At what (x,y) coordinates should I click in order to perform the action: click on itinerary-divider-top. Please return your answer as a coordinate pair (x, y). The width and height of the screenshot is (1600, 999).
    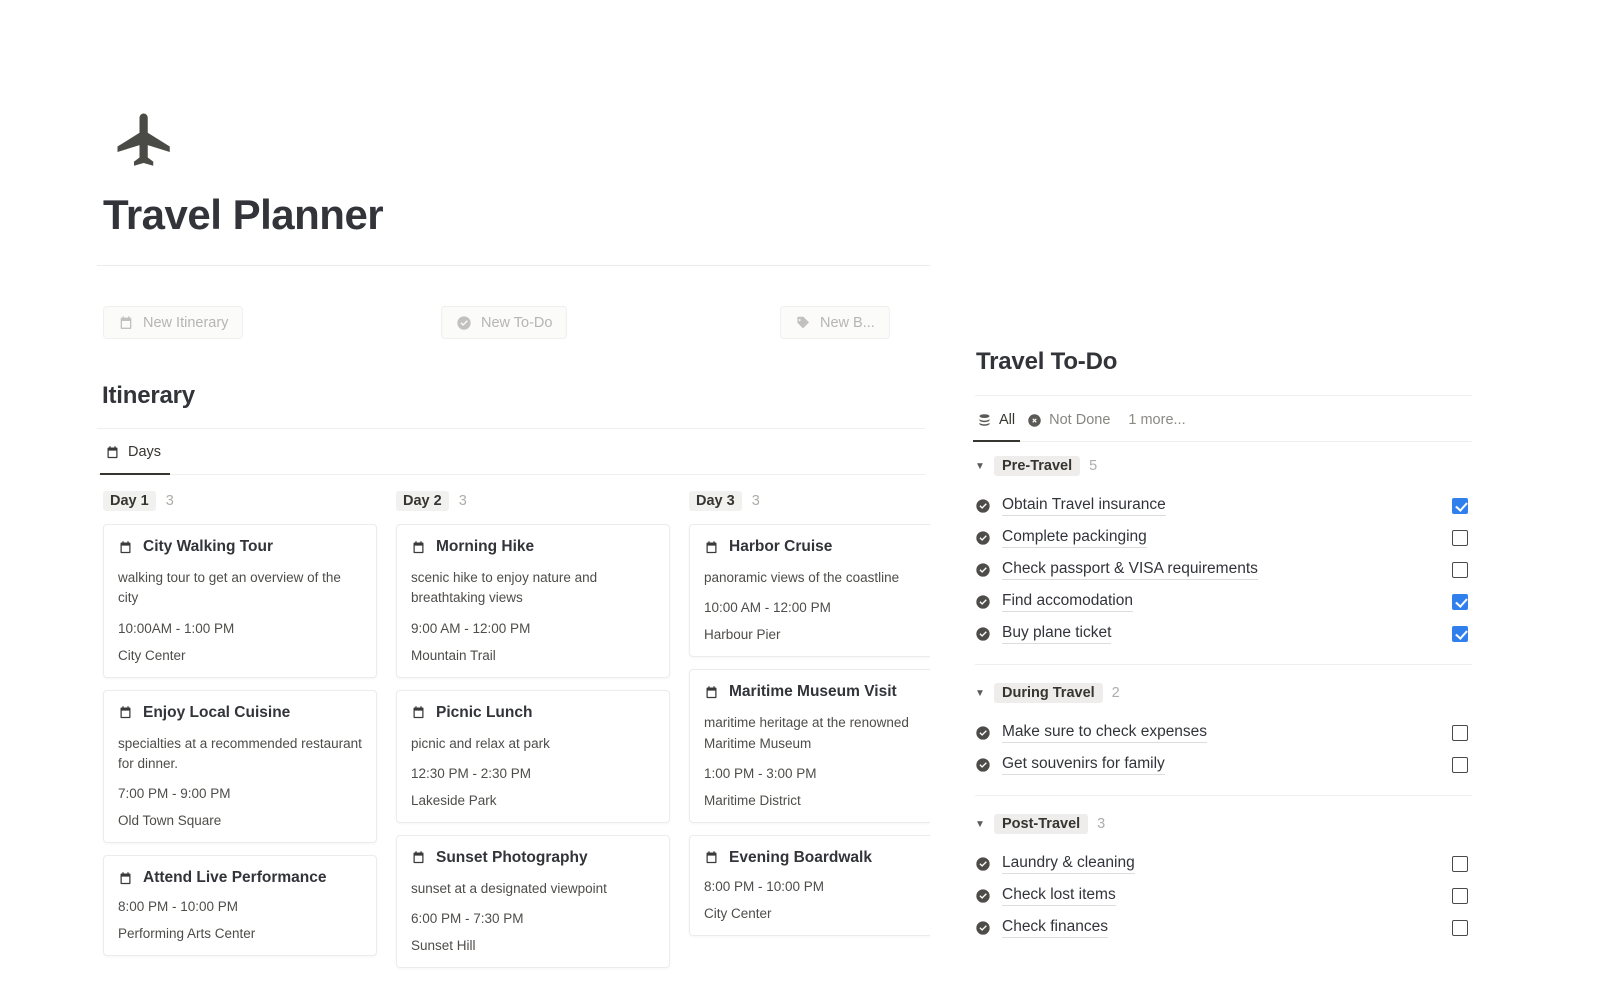
    Looking at the image, I should click on (511, 428).